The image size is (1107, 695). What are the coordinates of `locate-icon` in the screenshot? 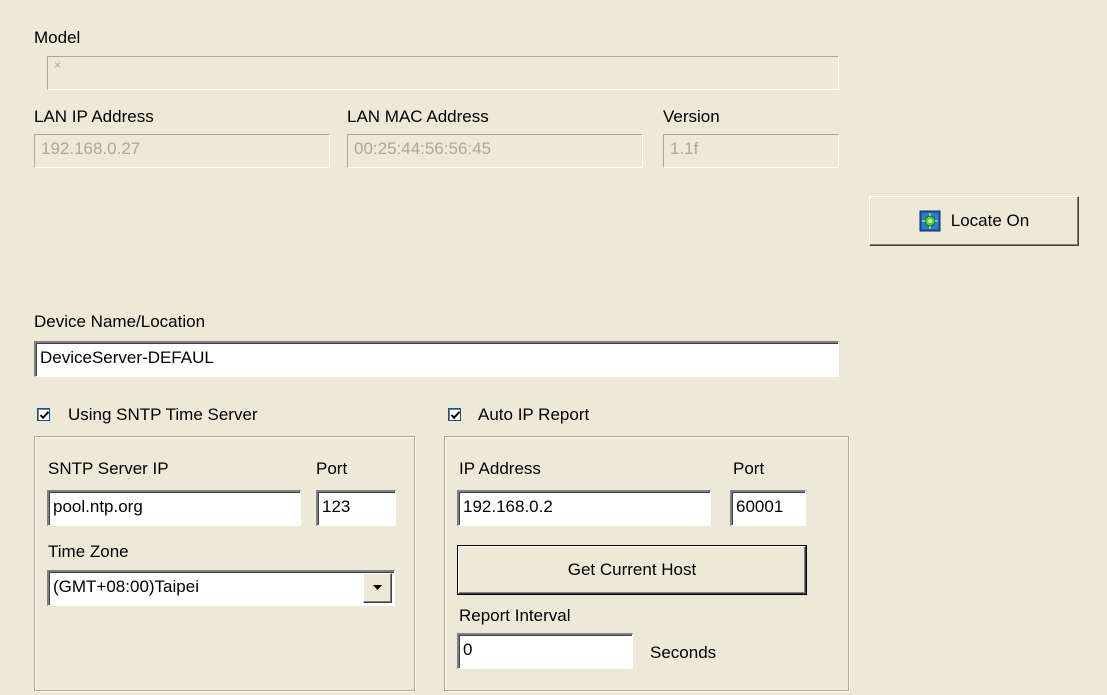 It's located at (930, 221).